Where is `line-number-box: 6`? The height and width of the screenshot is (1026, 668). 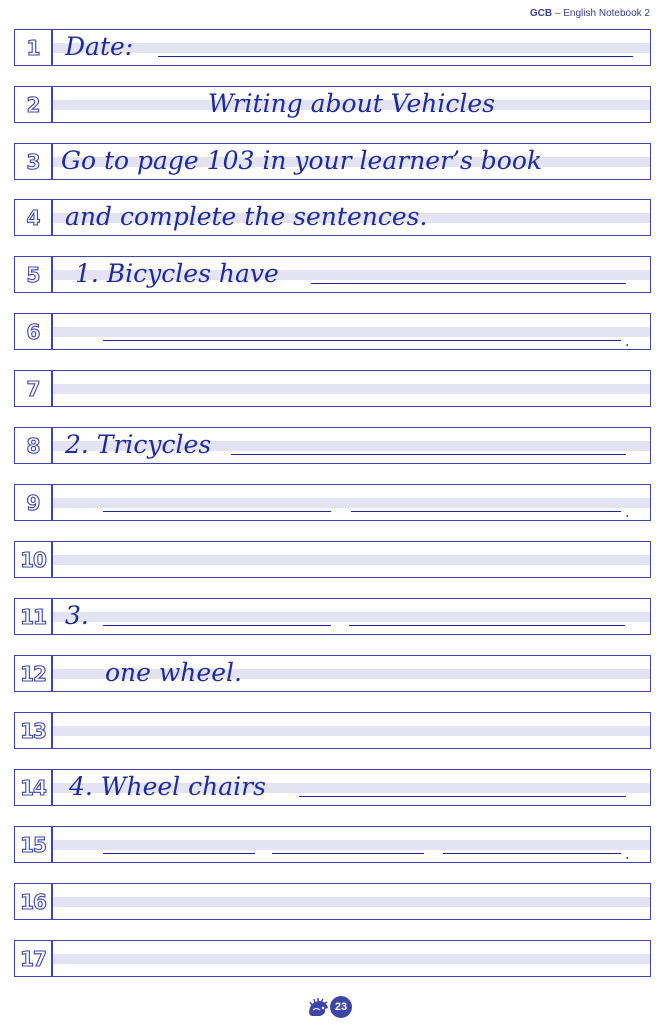
line-number-box: 6 is located at coordinates (33, 331).